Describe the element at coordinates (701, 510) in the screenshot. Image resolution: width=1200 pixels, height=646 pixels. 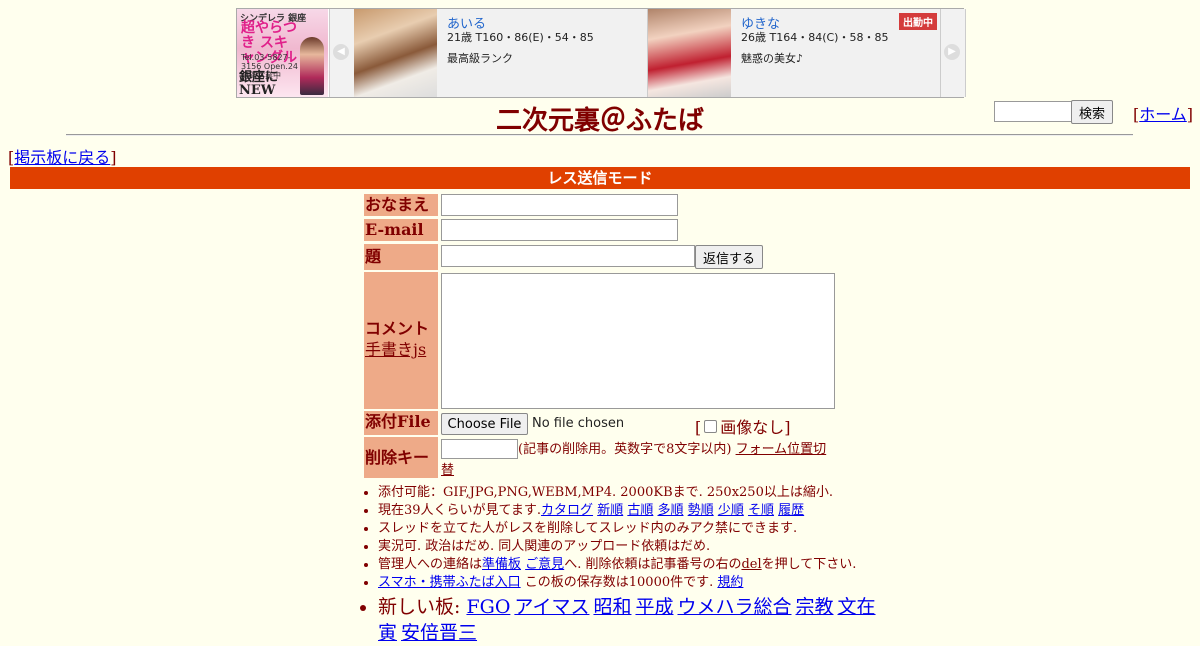
I see `sort-momentum-link: 勢順` at that location.